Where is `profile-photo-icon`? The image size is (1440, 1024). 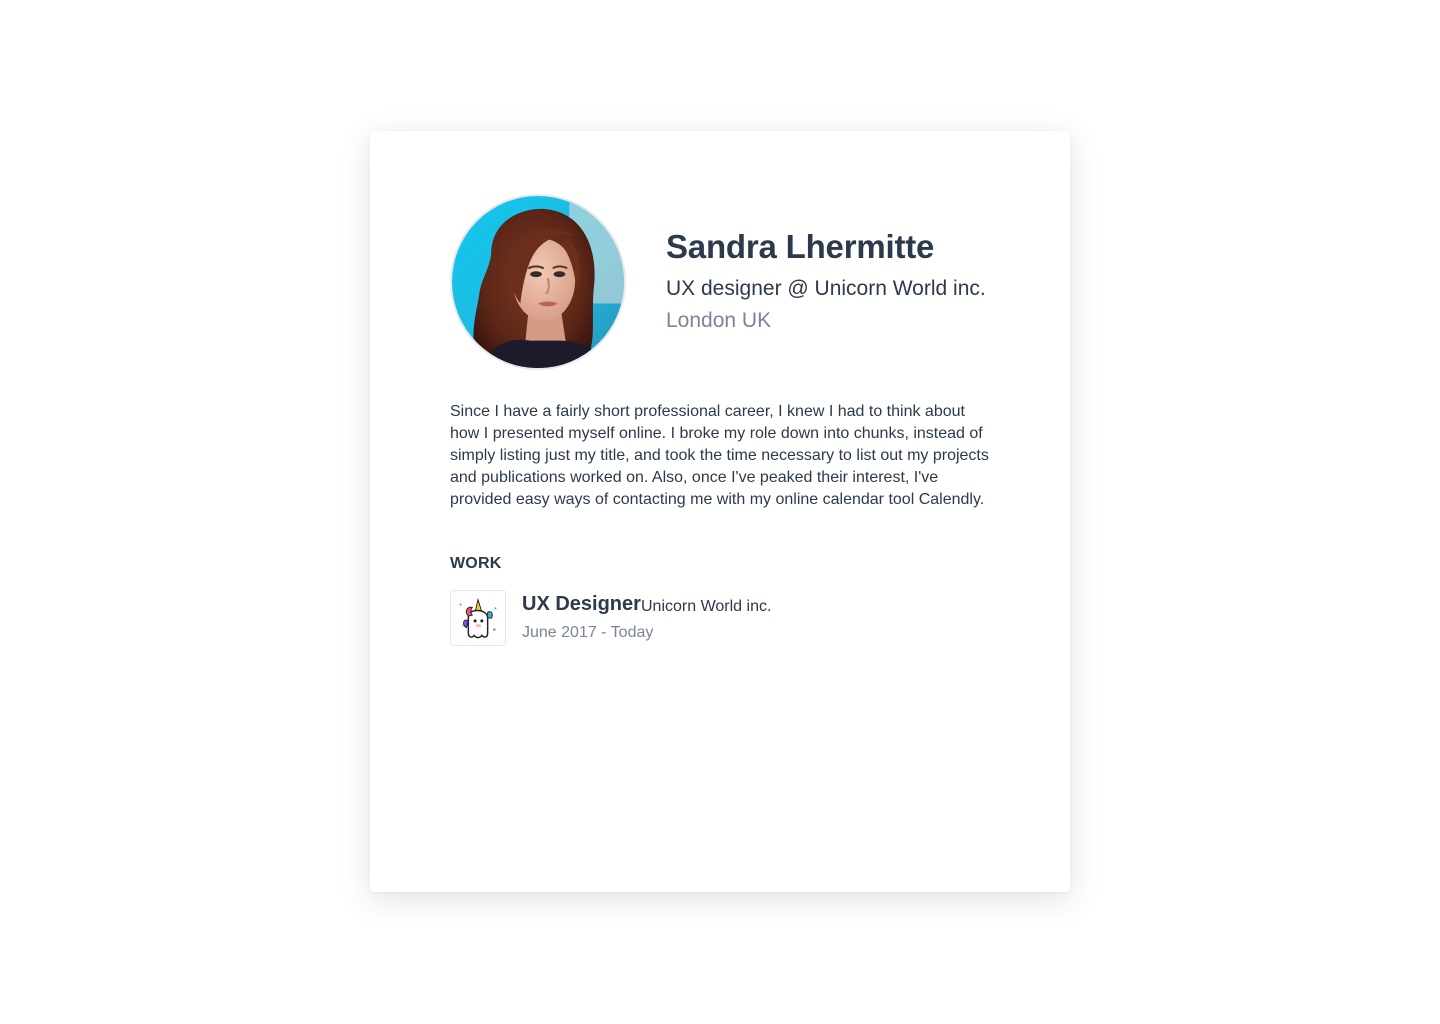
profile-photo-icon is located at coordinates (538, 282).